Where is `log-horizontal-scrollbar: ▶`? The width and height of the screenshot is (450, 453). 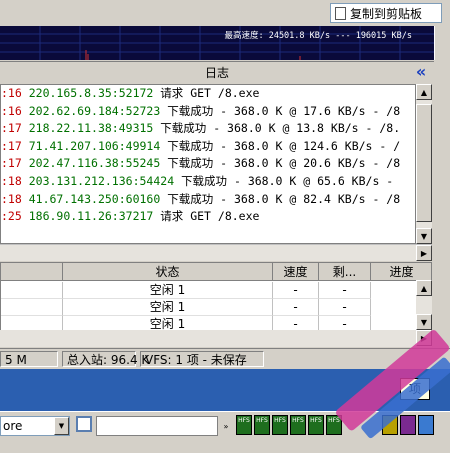
log-horizontal-scrollbar: ▶ is located at coordinates (216, 252).